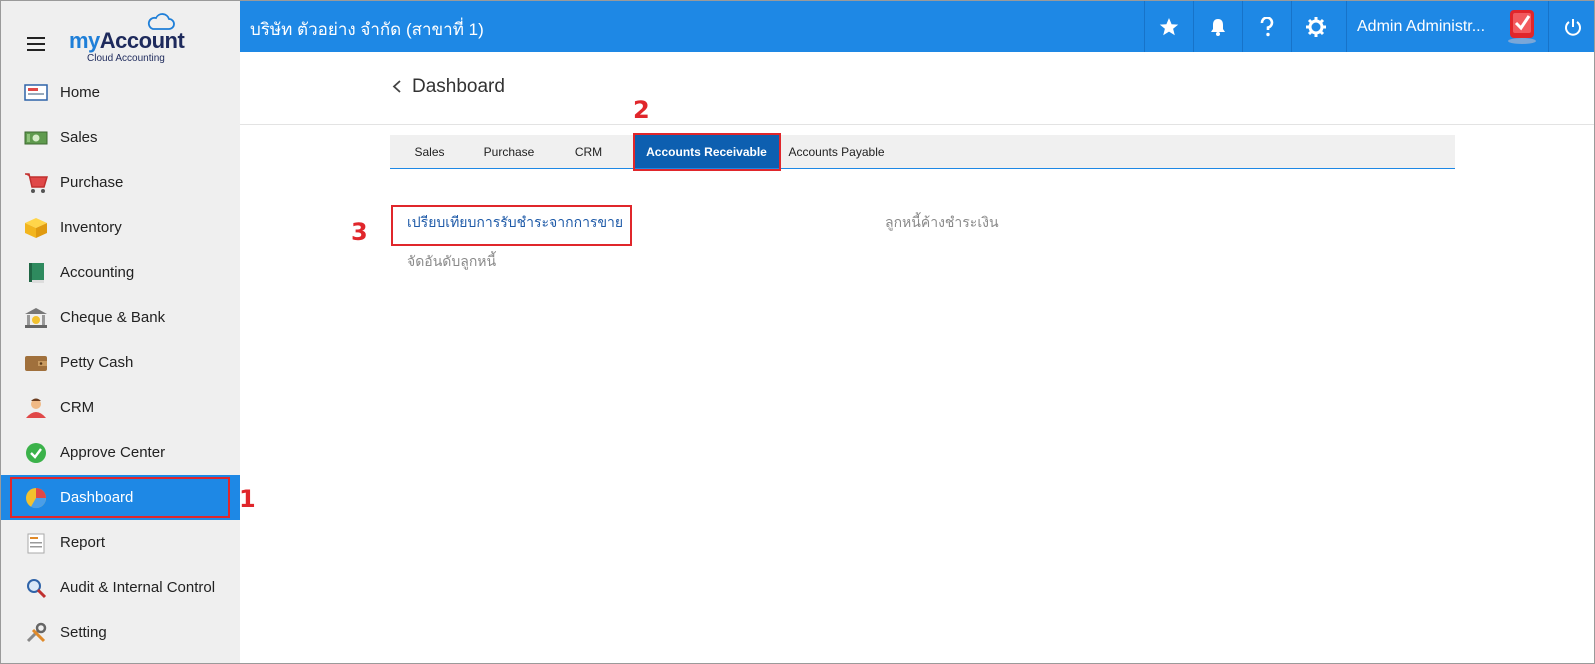  What do you see at coordinates (92, 182) in the screenshot?
I see `sidebar-item-label: Purchase` at bounding box center [92, 182].